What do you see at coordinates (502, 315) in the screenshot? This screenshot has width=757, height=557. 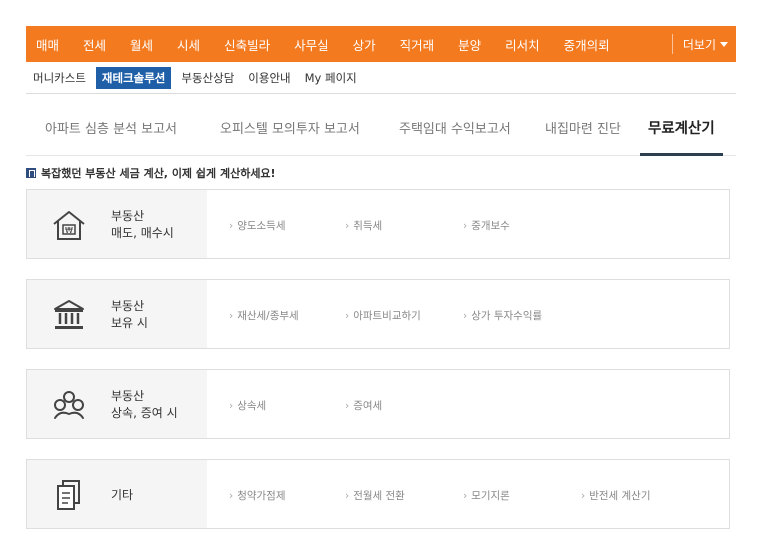 I see `link-shop-yield: › 상가 투자수익률` at bounding box center [502, 315].